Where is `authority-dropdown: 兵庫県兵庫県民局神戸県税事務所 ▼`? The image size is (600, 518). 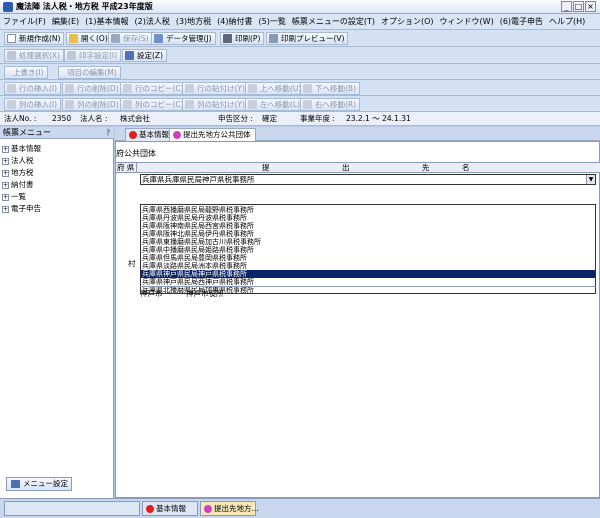 authority-dropdown: 兵庫県兵庫県民局神戸県税事務所 ▼ is located at coordinates (368, 179).